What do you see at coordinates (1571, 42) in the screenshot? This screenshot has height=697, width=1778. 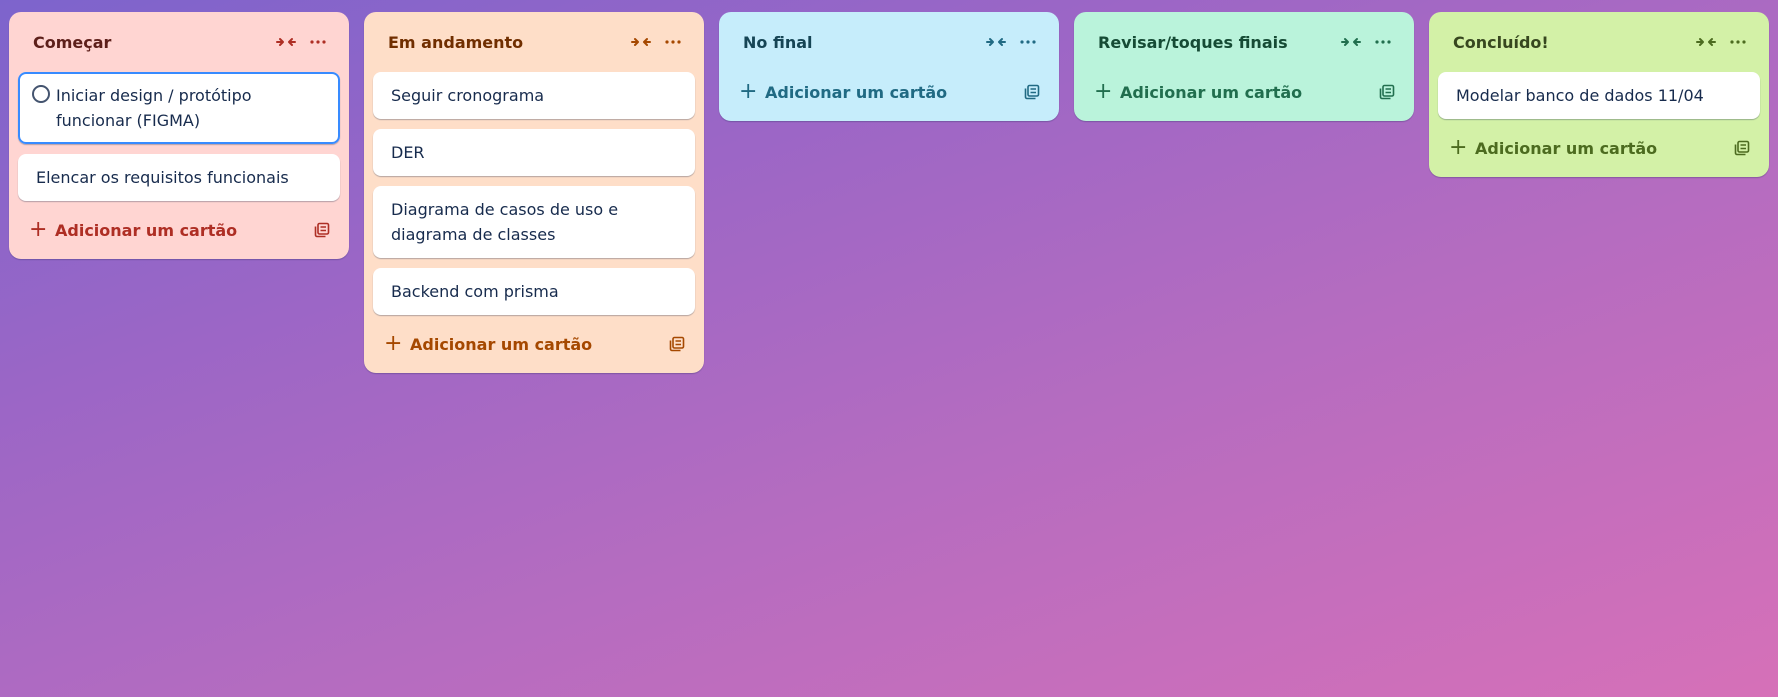 I see `list-title: Concluído!` at bounding box center [1571, 42].